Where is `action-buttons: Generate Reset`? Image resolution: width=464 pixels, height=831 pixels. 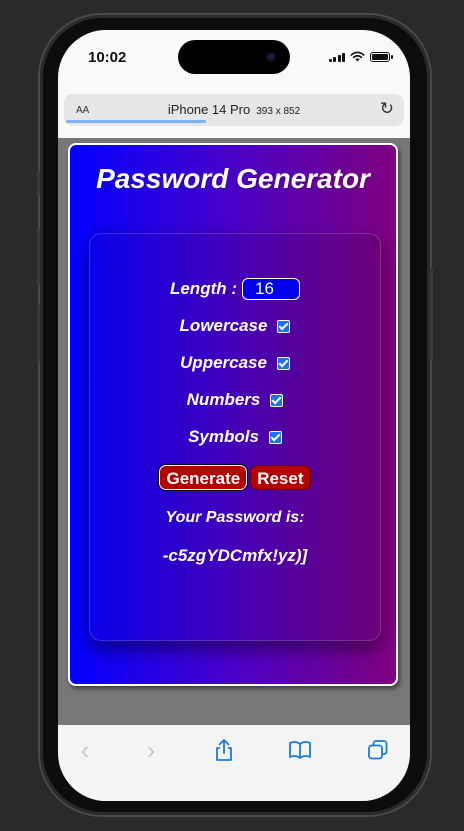 action-buttons: Generate Reset is located at coordinates (235, 477).